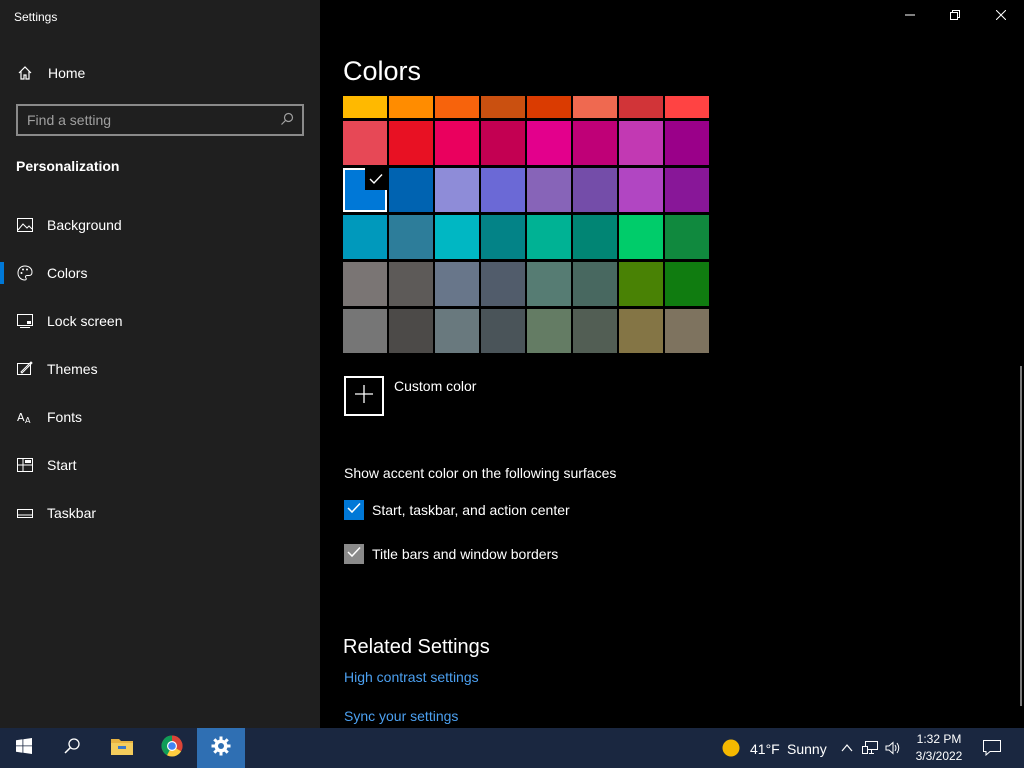 The height and width of the screenshot is (768, 1024). What do you see at coordinates (731, 748) in the screenshot?
I see `sun-icon` at bounding box center [731, 748].